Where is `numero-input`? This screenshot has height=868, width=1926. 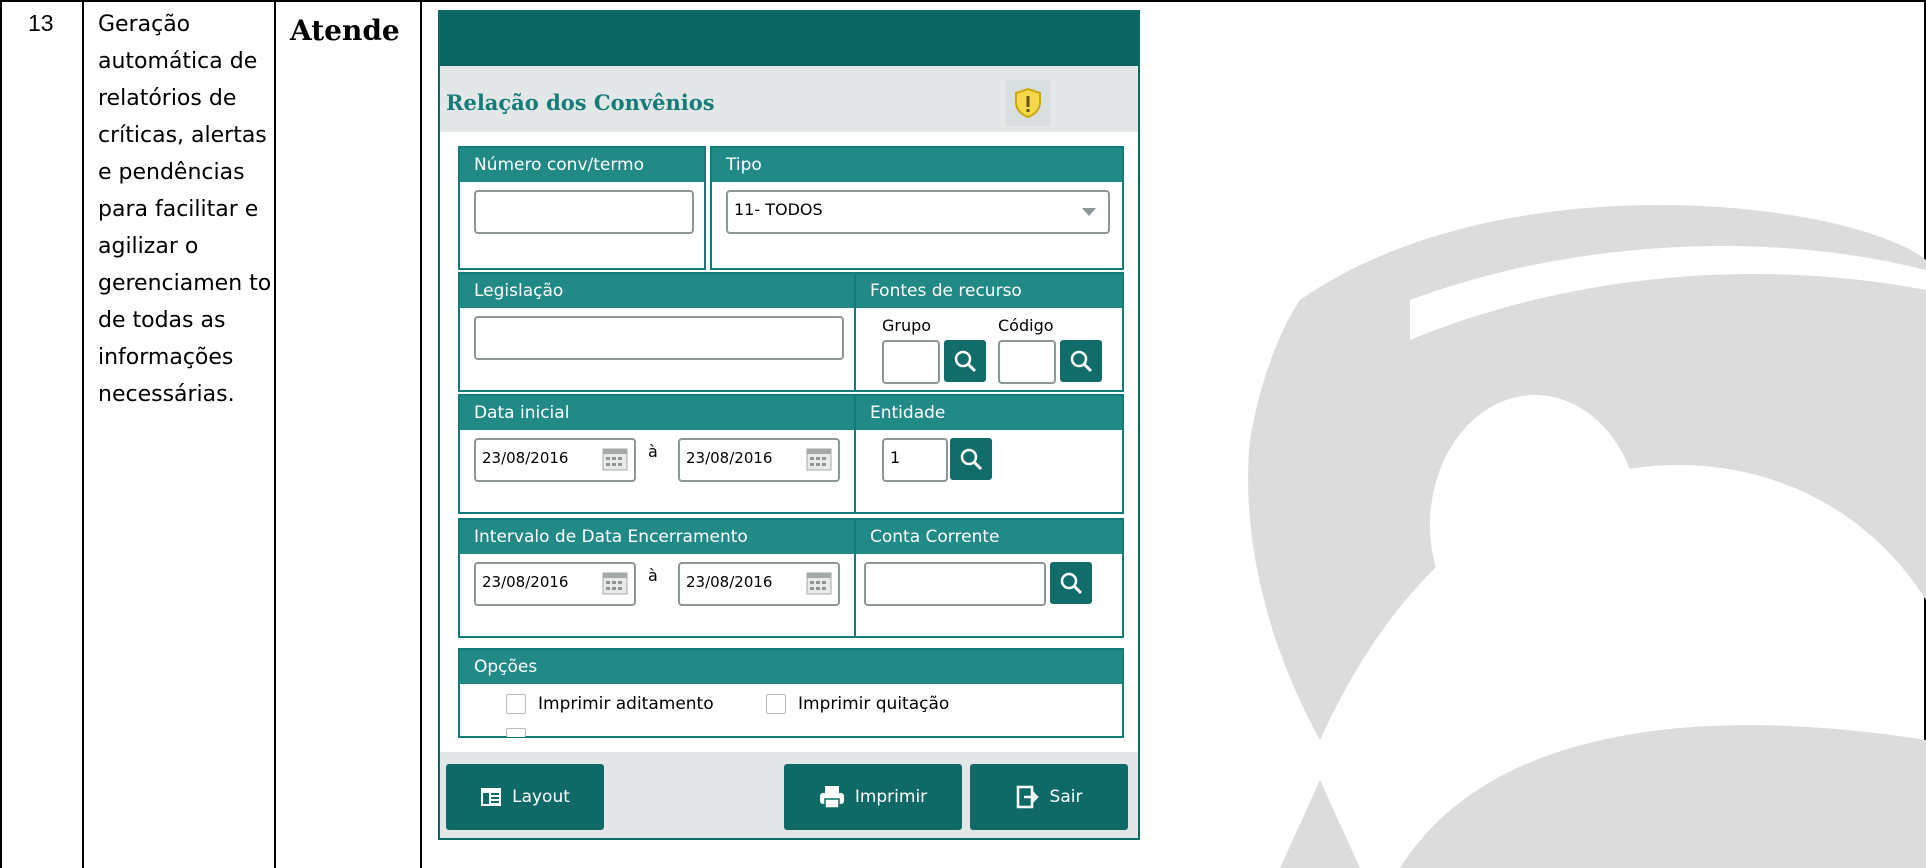 numero-input is located at coordinates (584, 212).